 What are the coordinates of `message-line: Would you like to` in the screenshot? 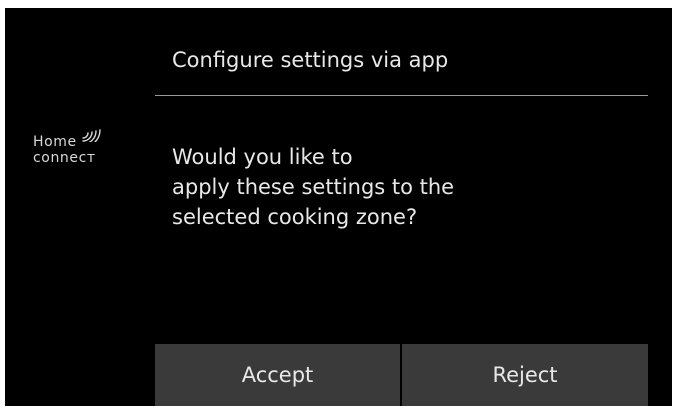 It's located at (262, 157).